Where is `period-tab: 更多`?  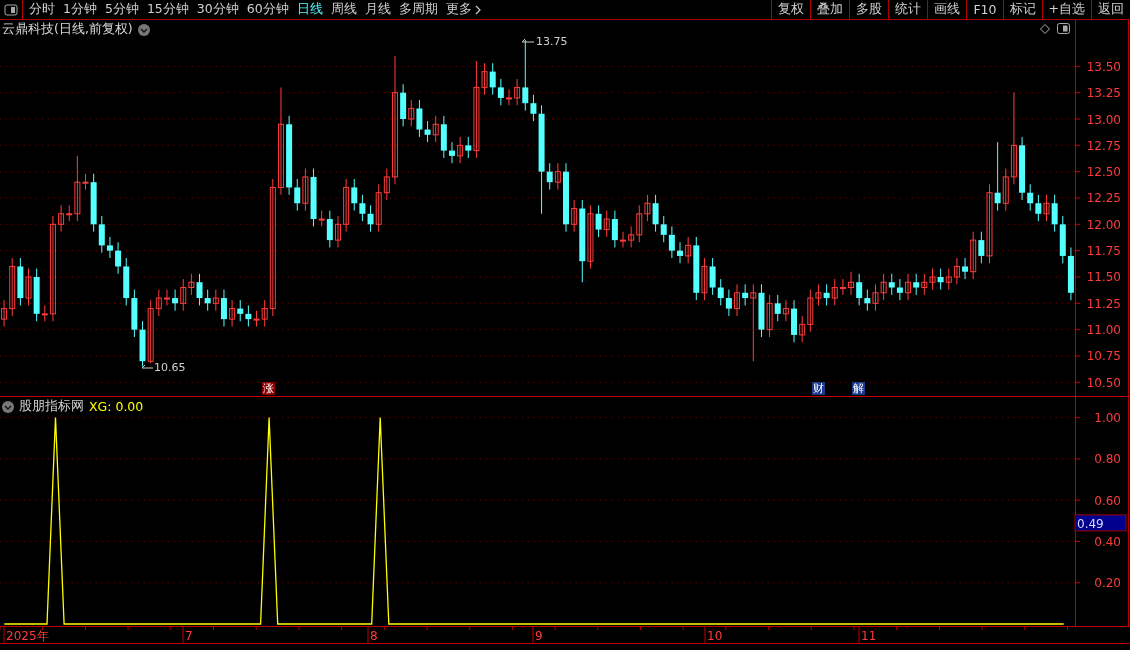
period-tab: 更多 is located at coordinates (463, 9).